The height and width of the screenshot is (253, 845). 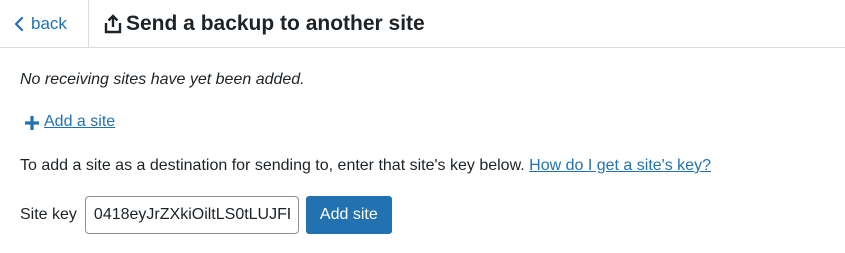 I want to click on share-upload-icon, so click(x=113, y=23).